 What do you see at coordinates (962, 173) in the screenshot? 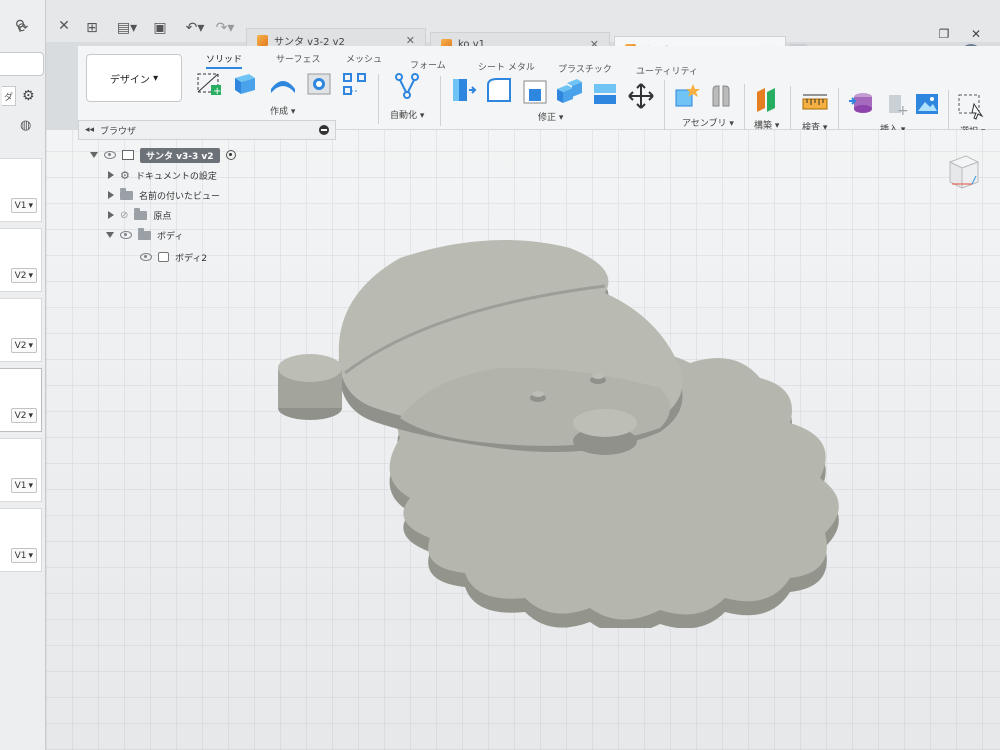
I see `view-cube` at bounding box center [962, 173].